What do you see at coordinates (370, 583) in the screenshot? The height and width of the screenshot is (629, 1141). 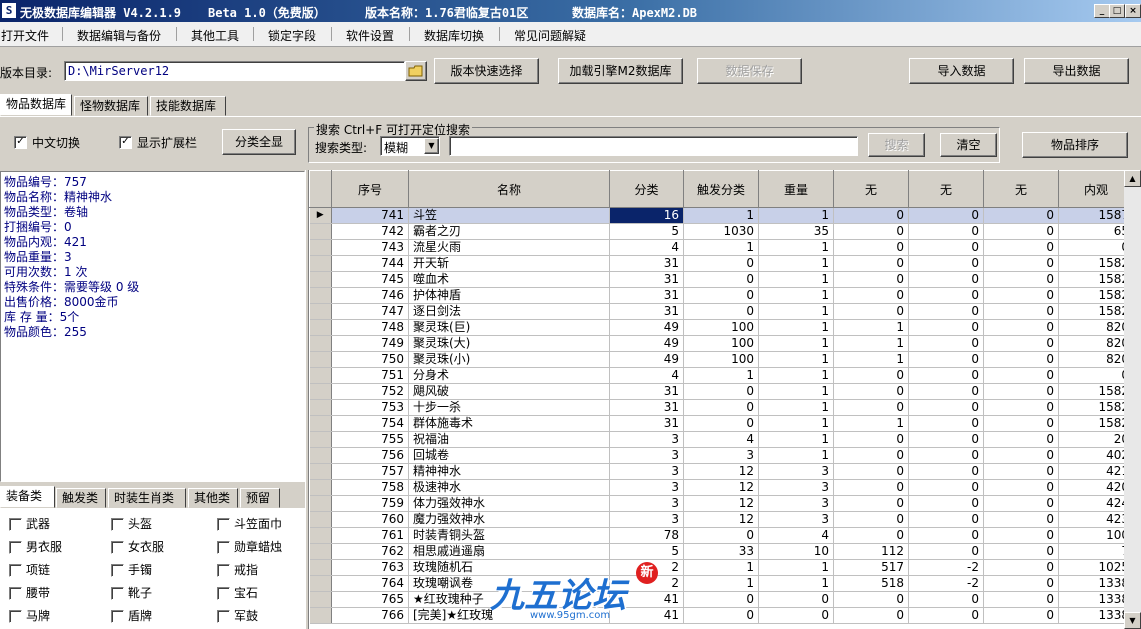 I see `table-cell: 764` at bounding box center [370, 583].